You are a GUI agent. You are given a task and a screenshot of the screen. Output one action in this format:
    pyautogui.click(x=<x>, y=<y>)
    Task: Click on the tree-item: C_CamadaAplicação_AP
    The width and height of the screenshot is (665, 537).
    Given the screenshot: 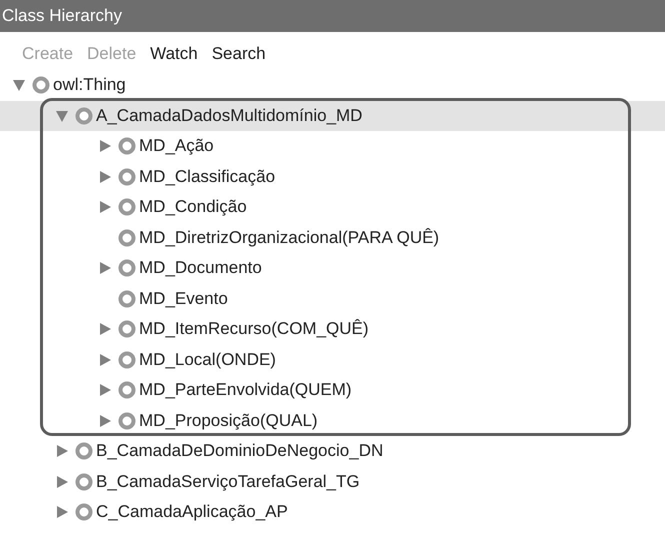 What is the action you would take?
    pyautogui.click(x=332, y=512)
    